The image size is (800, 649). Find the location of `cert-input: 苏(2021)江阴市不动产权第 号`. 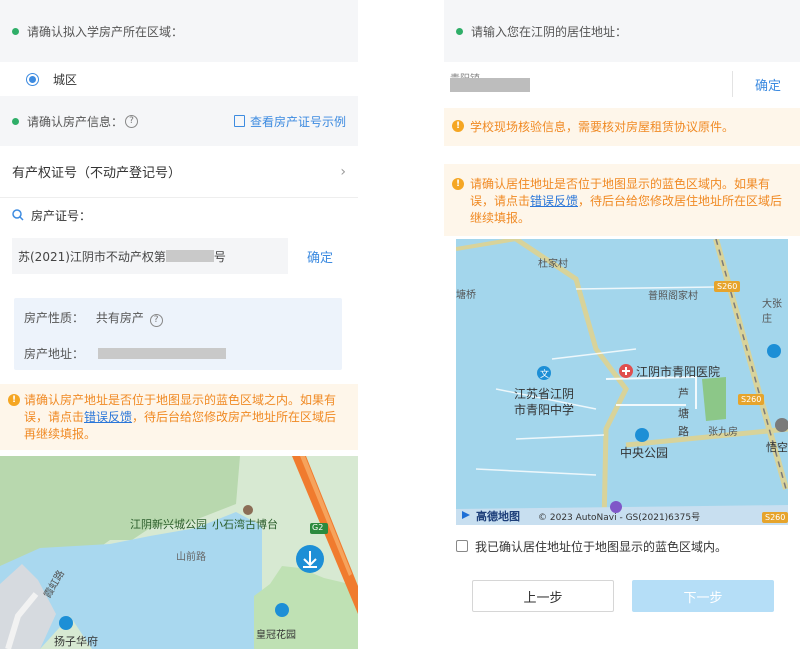

cert-input: 苏(2021)江阴市不动产权第 号 is located at coordinates (150, 256).